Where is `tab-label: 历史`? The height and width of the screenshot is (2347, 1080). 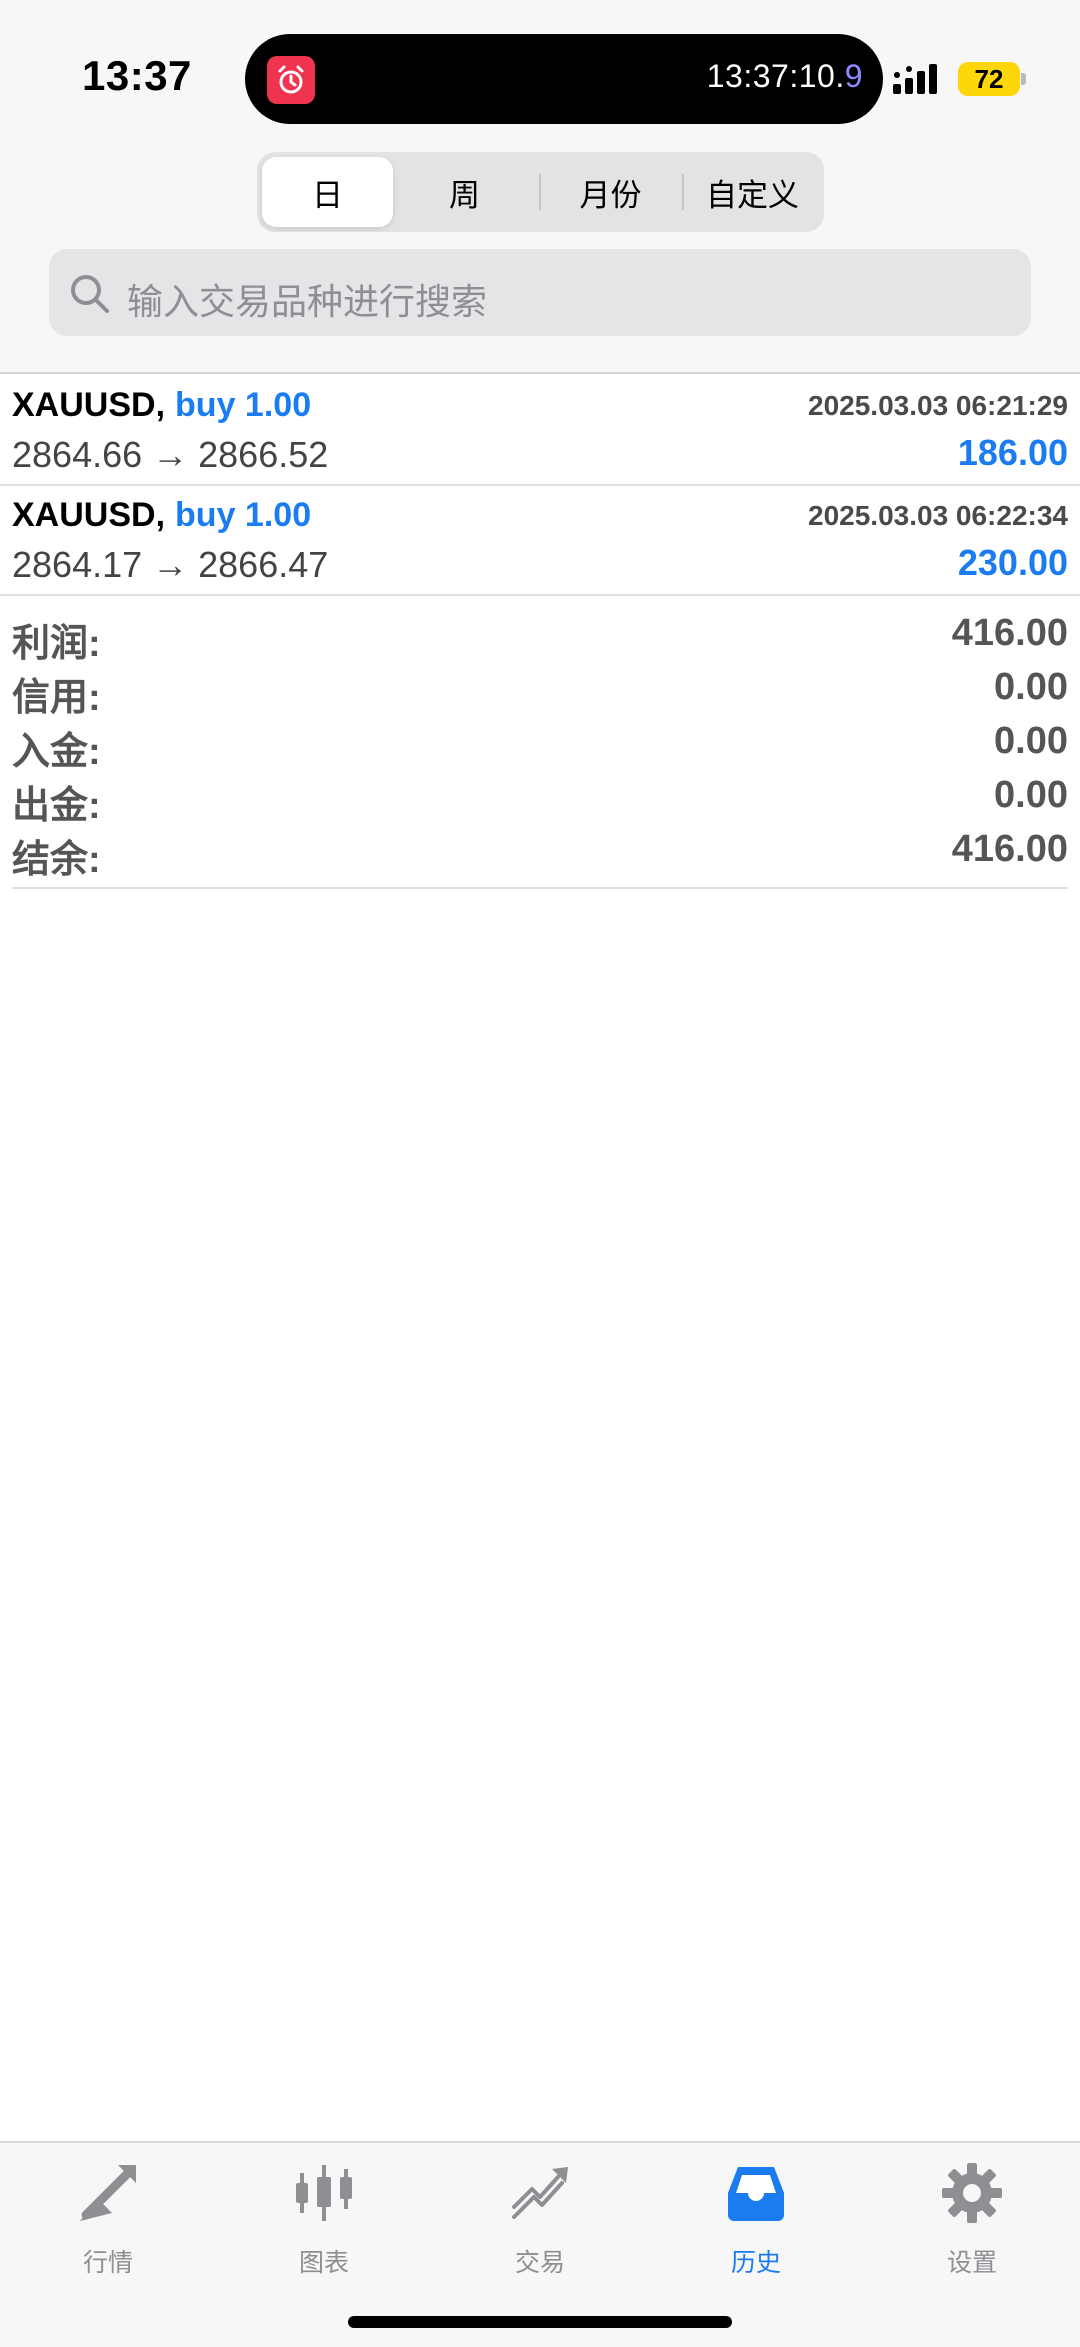
tab-label: 历史 is located at coordinates (755, 2263).